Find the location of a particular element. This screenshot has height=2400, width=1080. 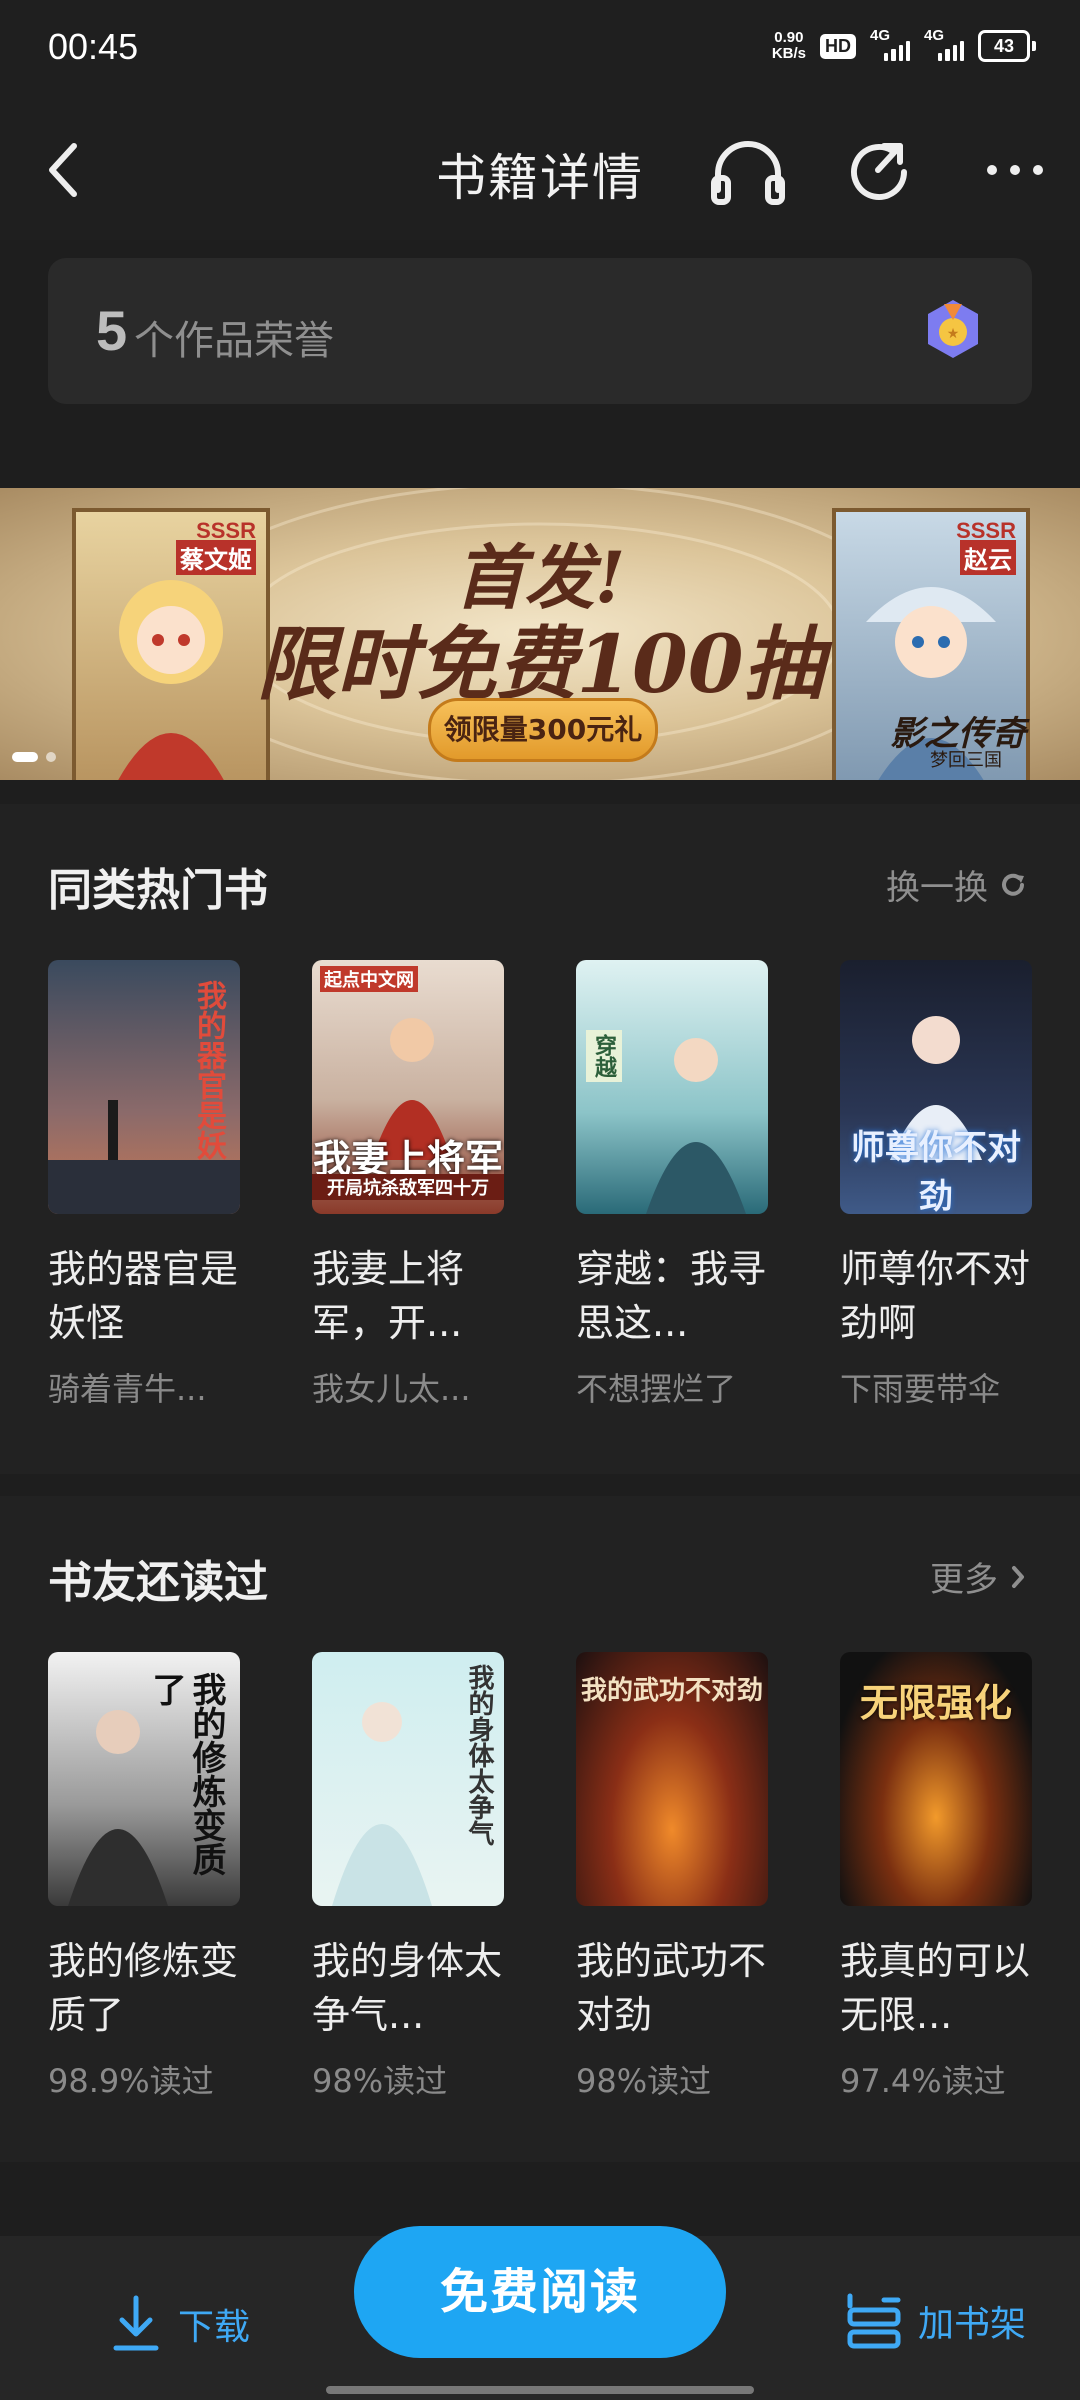

book-author: 不想摆烂了 is located at coordinates (656, 1389).